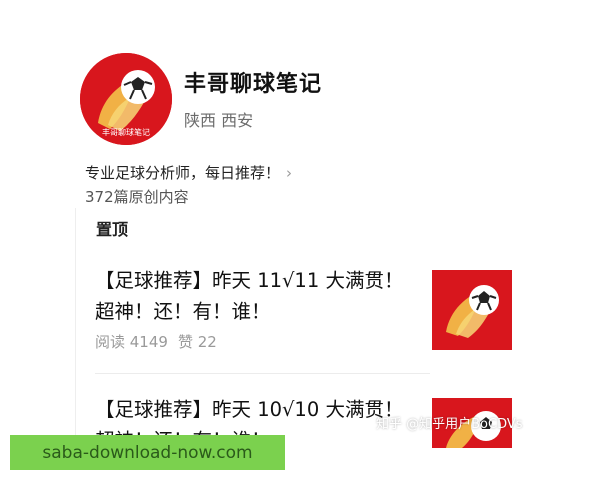 This screenshot has height=480, width=600. Describe the element at coordinates (147, 452) in the screenshot. I see `ad-banner: saba-download-now.com` at that location.